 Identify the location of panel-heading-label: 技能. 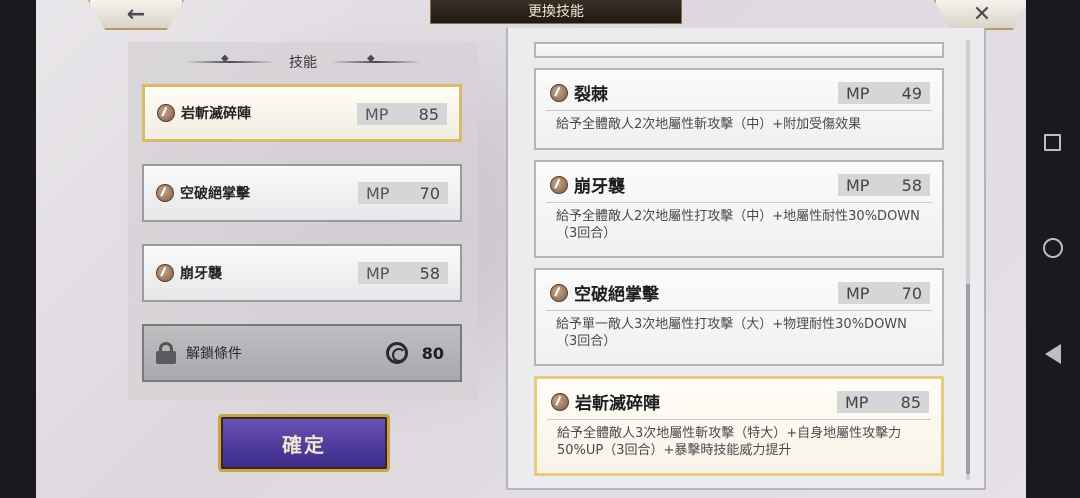
(303, 63).